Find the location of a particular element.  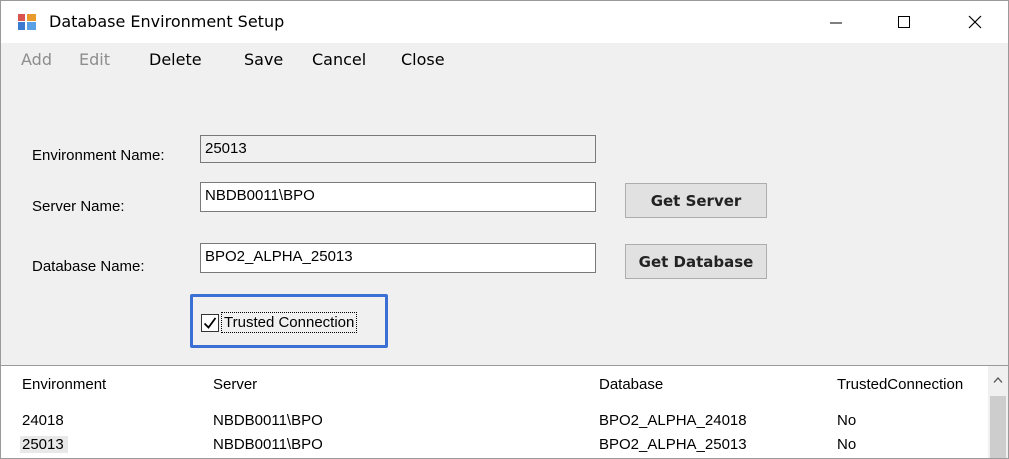

column-header-trustedconnection: TrustedConnection is located at coordinates (900, 384).